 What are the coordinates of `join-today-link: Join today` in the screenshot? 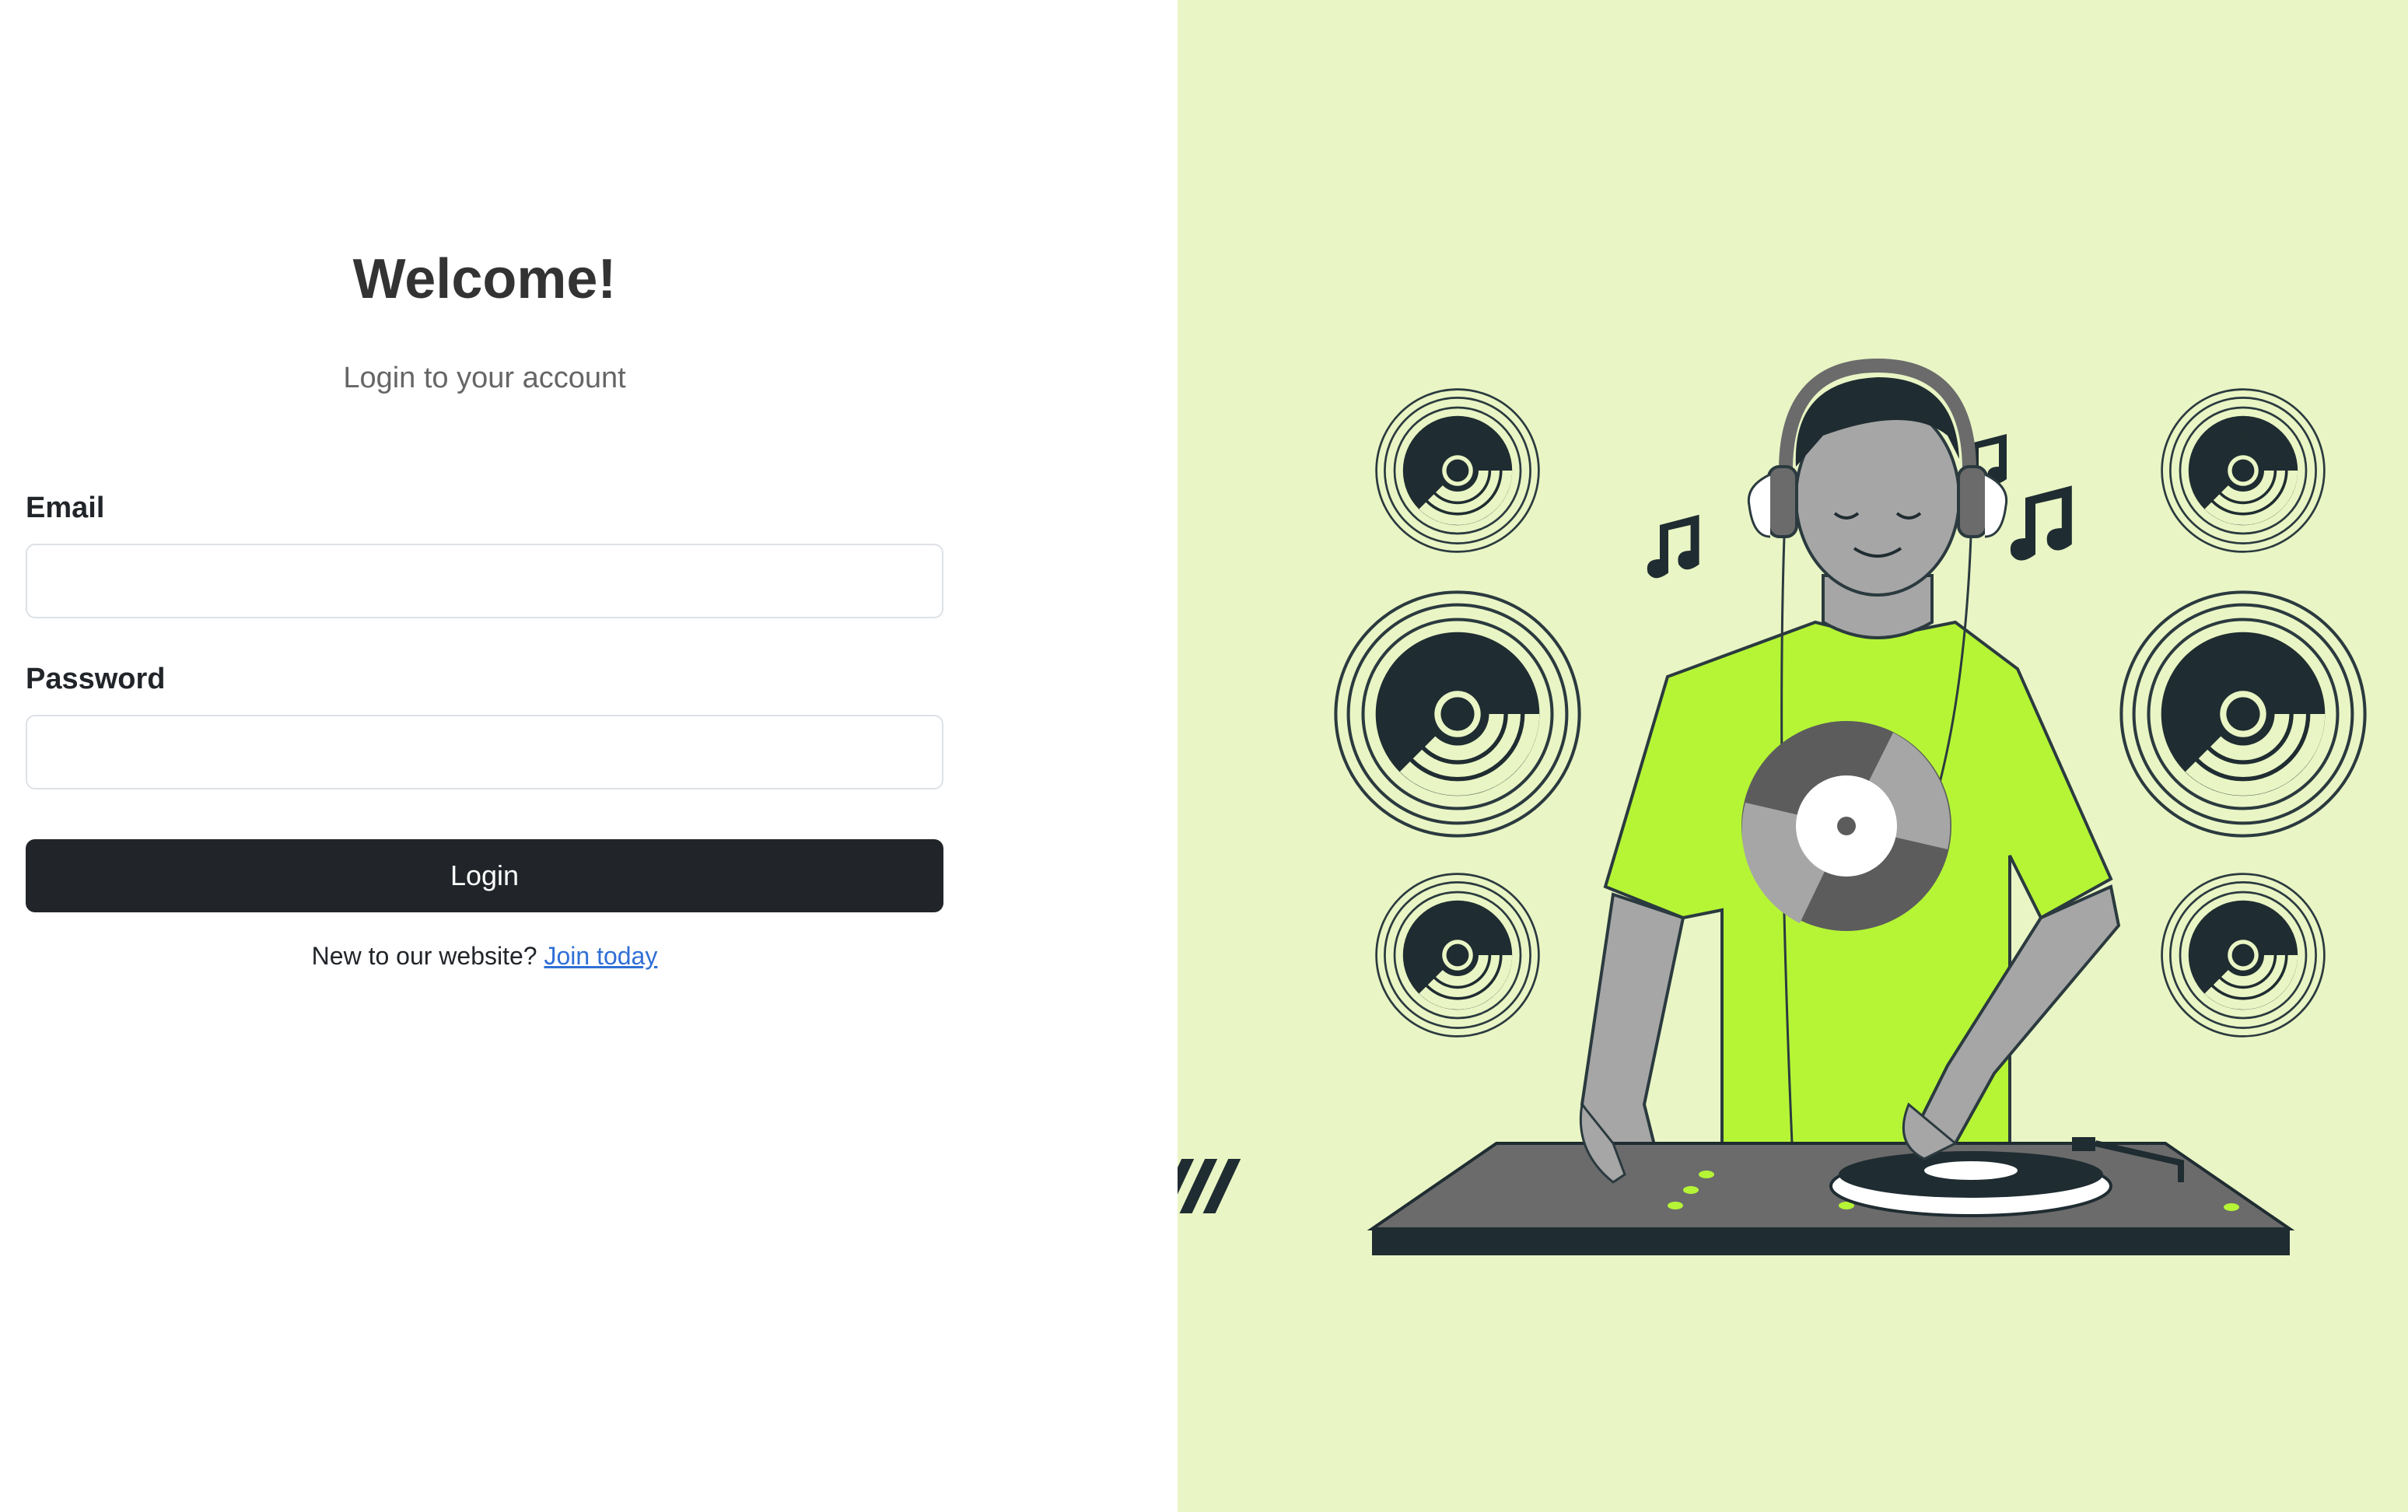 It's located at (601, 956).